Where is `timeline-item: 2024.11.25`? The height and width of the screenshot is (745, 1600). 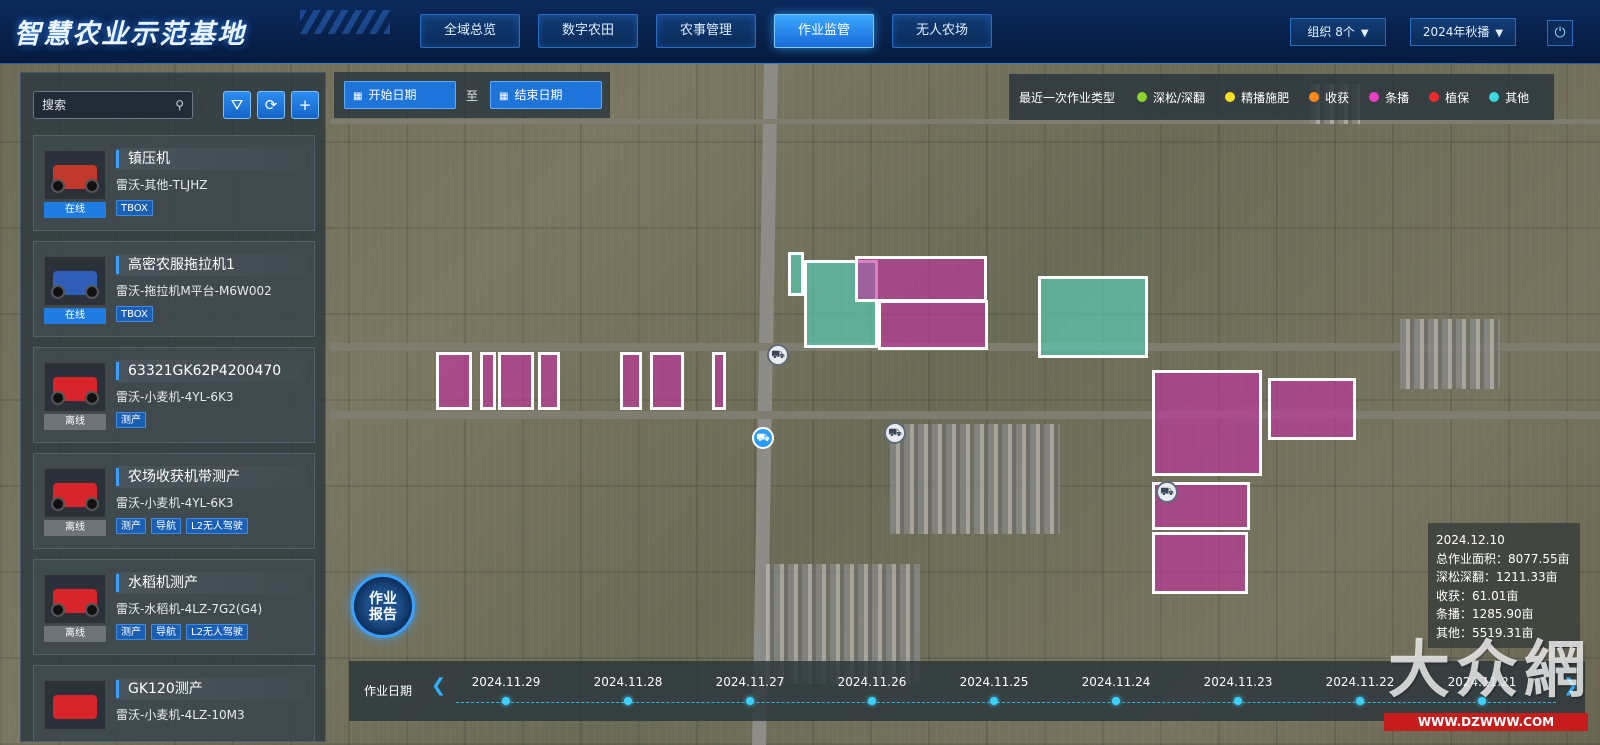 timeline-item: 2024.11.25 is located at coordinates (994, 690).